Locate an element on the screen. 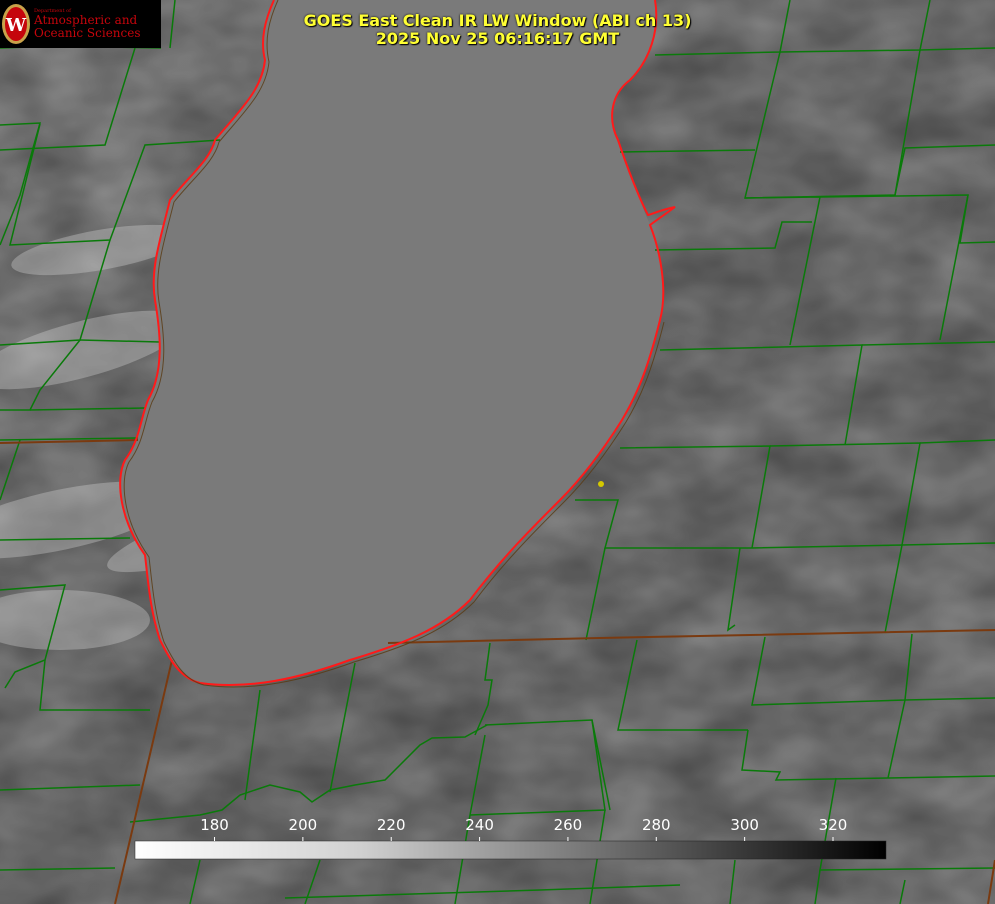  colorbar-tick-label: 180 is located at coordinates (214, 825).